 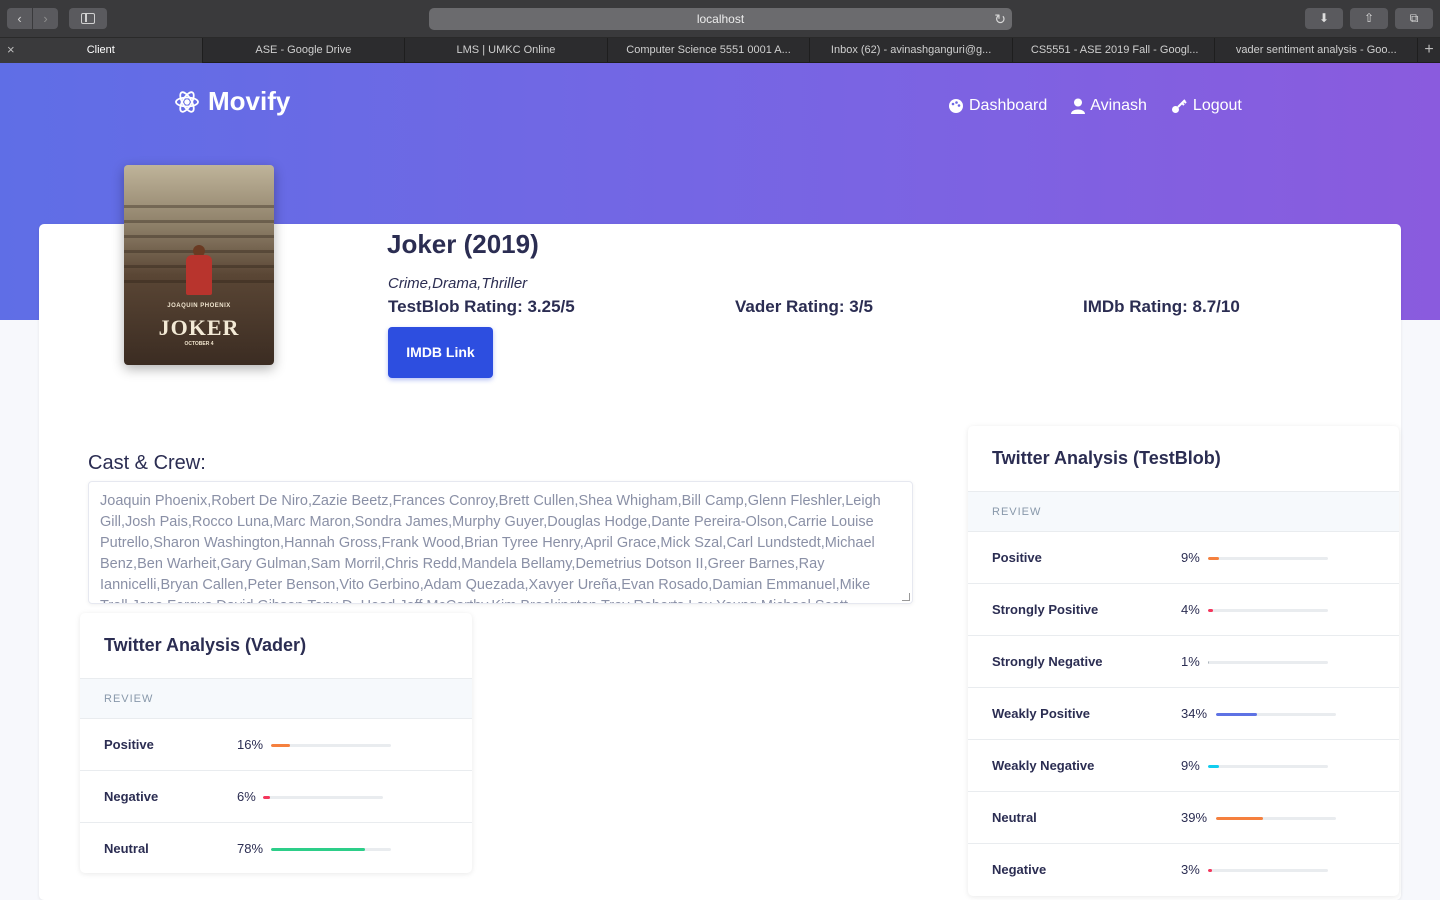 I want to click on vader-rating: Vader Rating: 3/5, so click(x=804, y=306).